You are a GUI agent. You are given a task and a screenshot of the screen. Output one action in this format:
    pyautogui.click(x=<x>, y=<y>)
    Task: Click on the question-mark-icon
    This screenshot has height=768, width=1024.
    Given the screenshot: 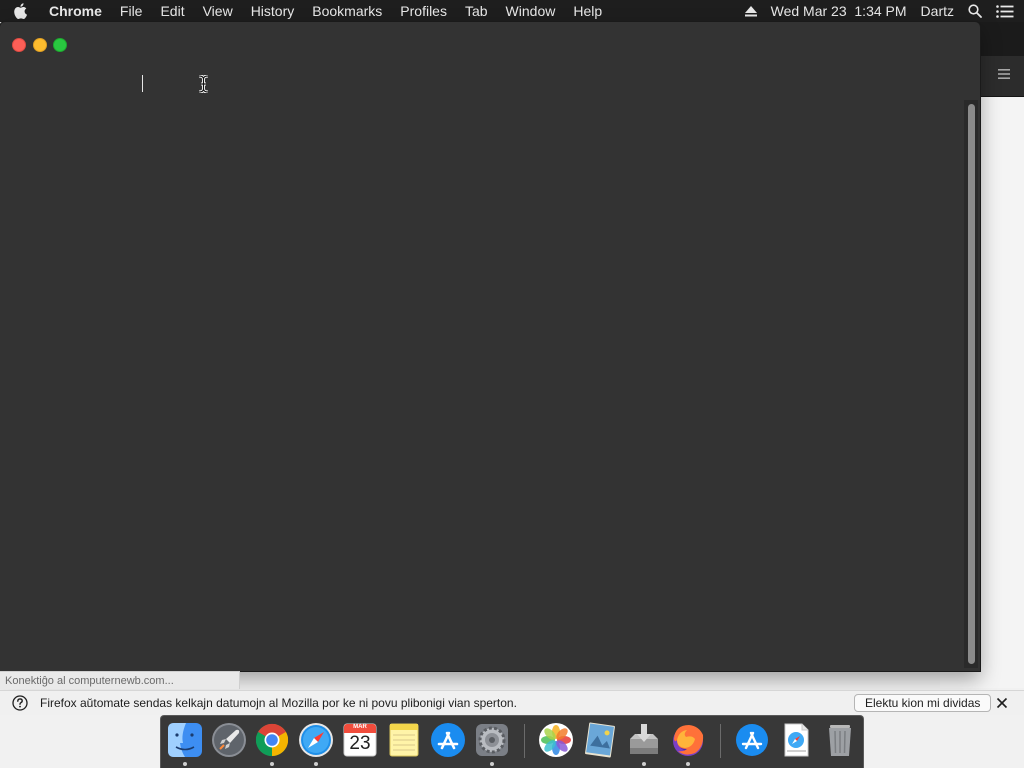 What is the action you would take?
    pyautogui.click(x=20, y=703)
    